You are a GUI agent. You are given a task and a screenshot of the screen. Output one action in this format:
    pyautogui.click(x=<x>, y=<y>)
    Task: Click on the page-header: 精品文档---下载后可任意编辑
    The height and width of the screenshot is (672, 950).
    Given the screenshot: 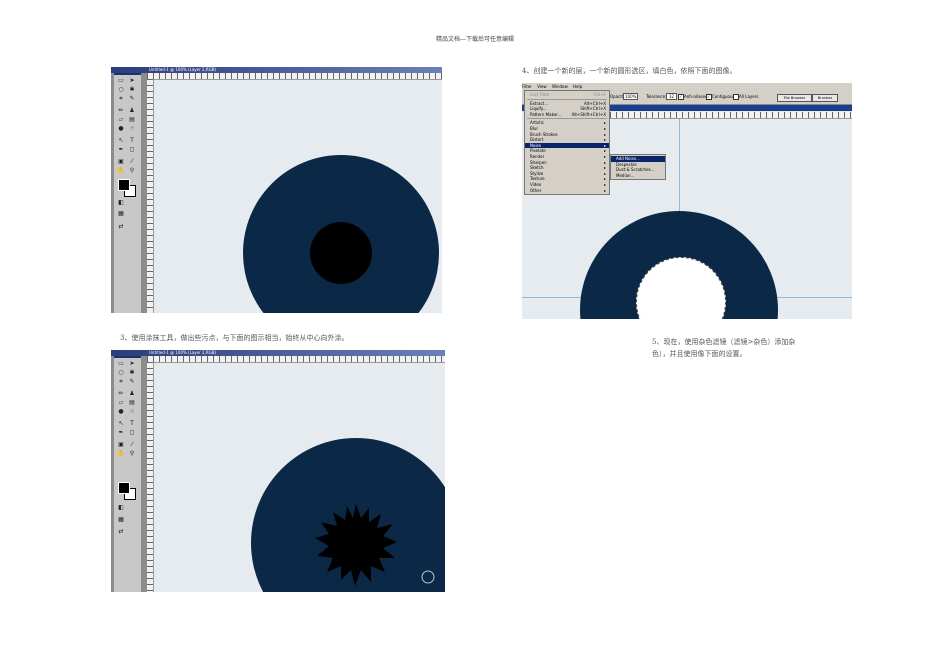 What is the action you would take?
    pyautogui.click(x=475, y=39)
    